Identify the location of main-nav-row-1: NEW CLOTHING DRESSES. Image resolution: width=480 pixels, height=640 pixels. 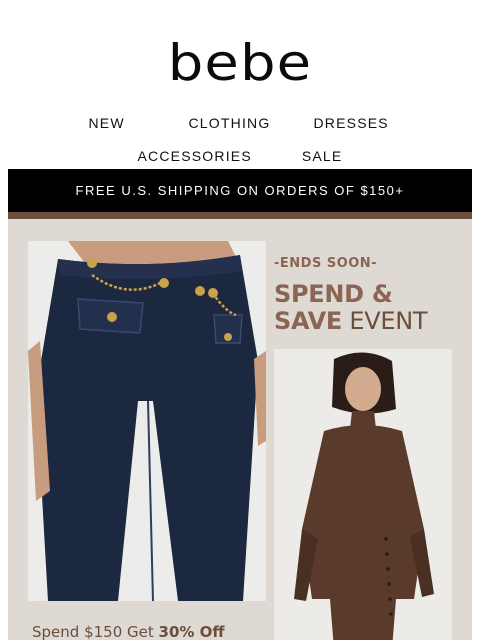
(240, 123).